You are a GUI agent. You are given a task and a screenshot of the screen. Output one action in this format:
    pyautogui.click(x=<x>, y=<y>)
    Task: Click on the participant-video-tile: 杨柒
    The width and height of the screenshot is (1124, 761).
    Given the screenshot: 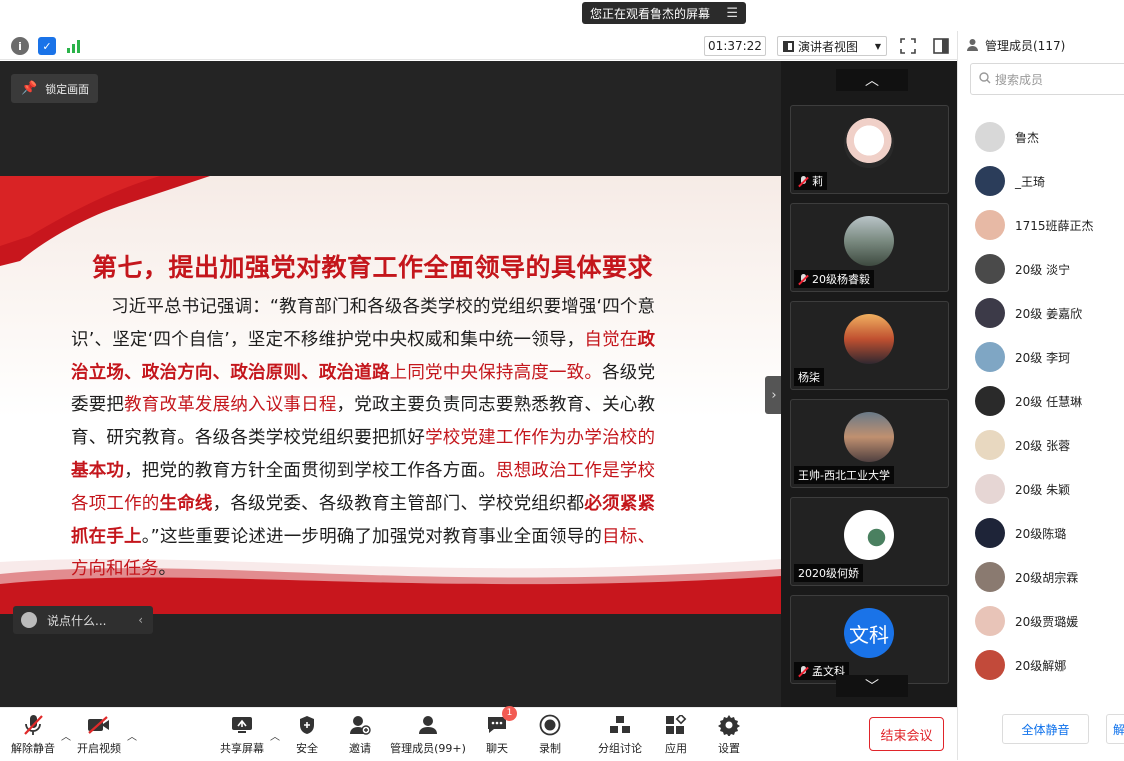 What is the action you would take?
    pyautogui.click(x=869, y=345)
    